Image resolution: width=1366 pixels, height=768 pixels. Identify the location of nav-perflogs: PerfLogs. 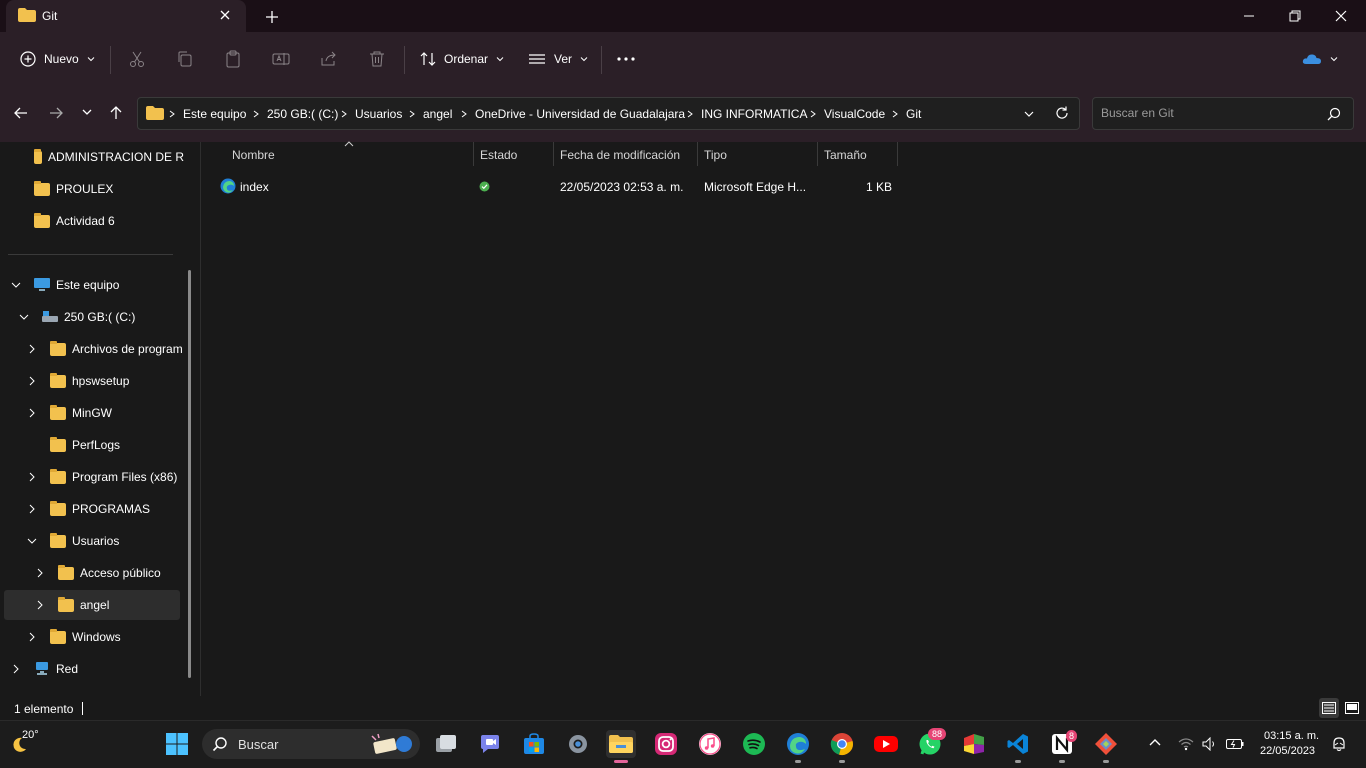
(118, 445).